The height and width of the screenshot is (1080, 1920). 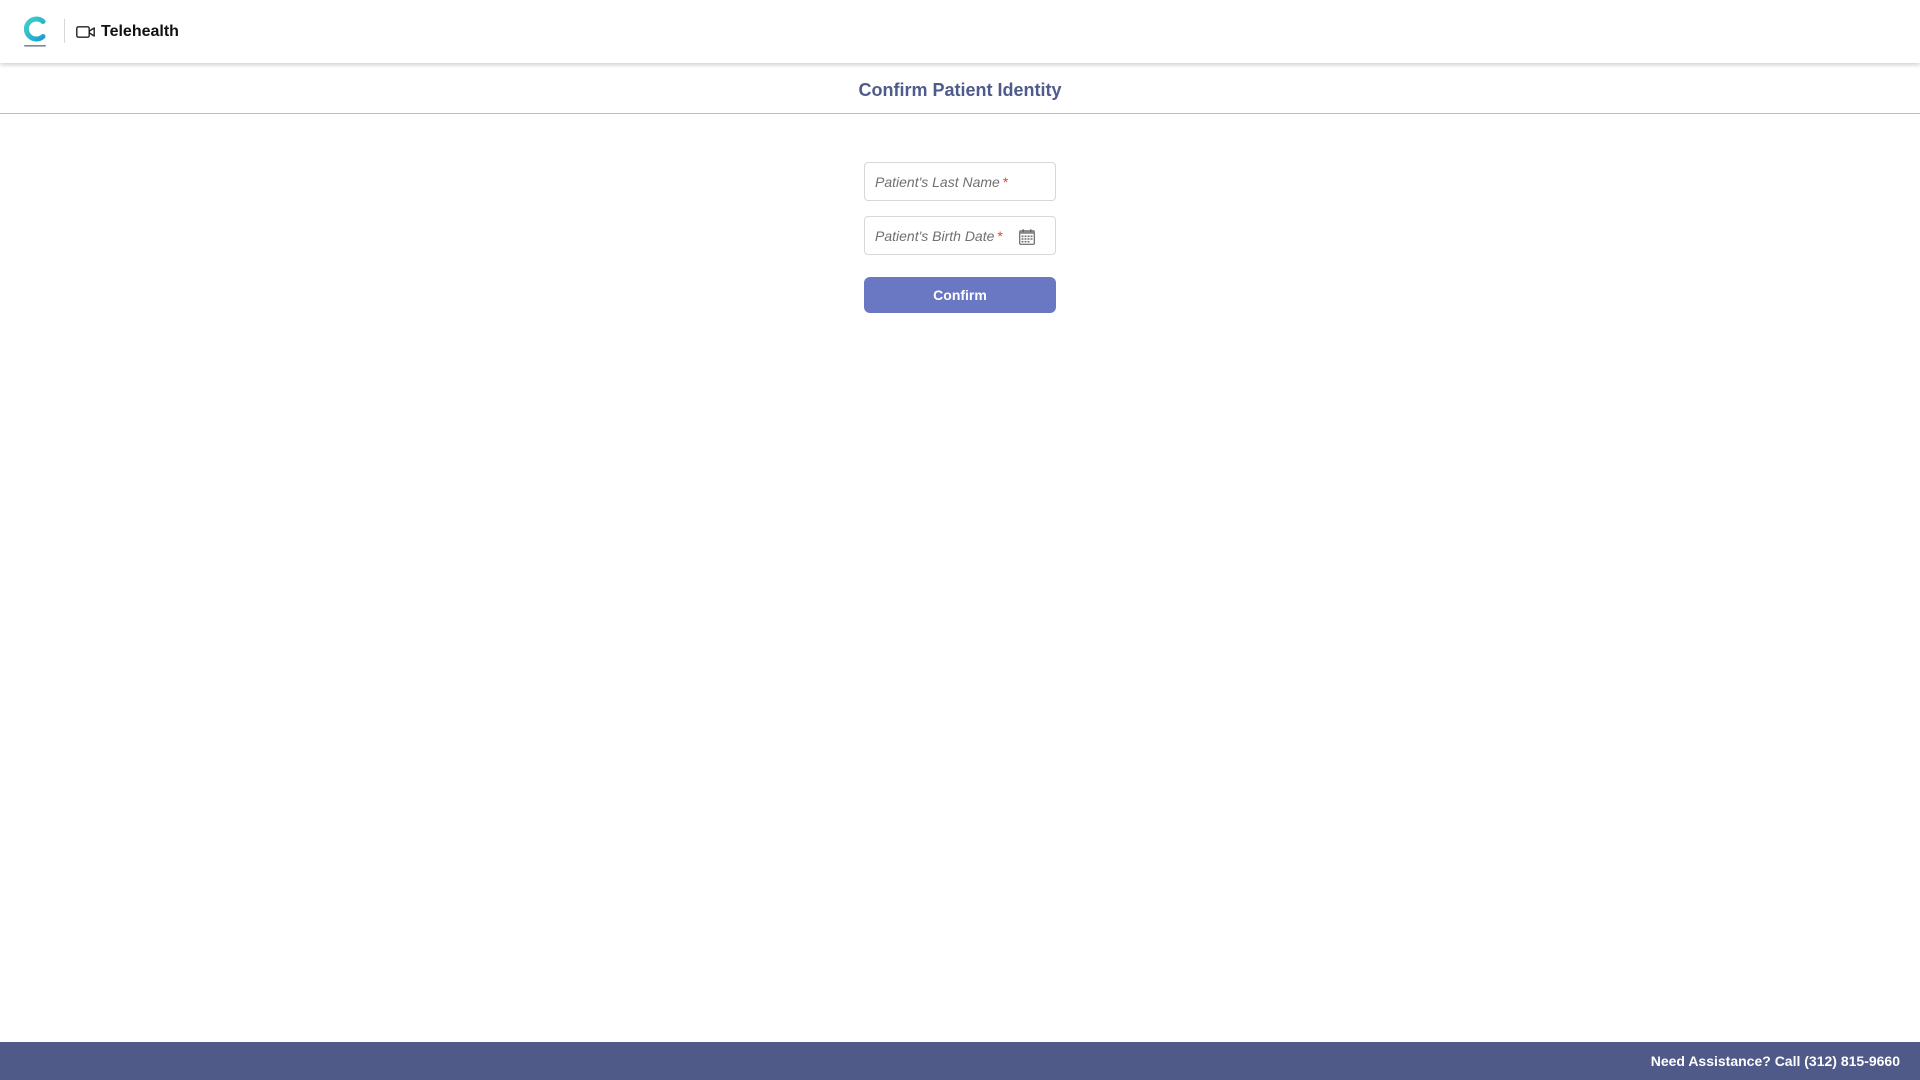 I want to click on video-camera-icon, so click(x=85, y=31).